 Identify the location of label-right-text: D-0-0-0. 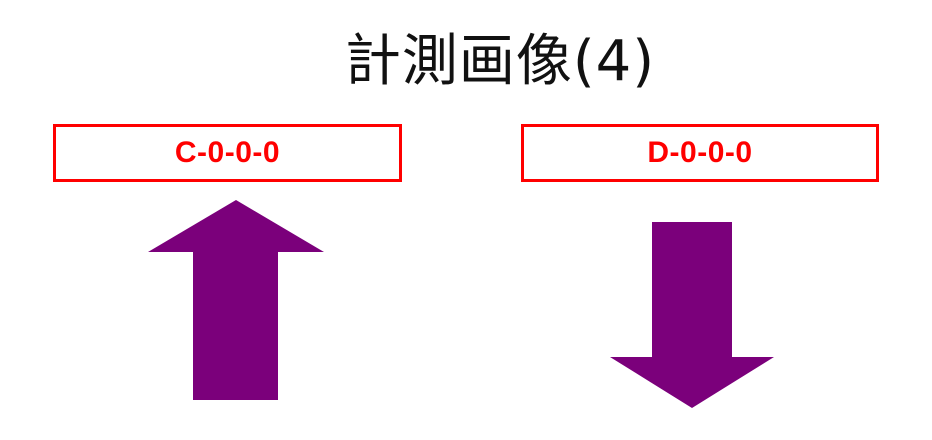
(700, 152).